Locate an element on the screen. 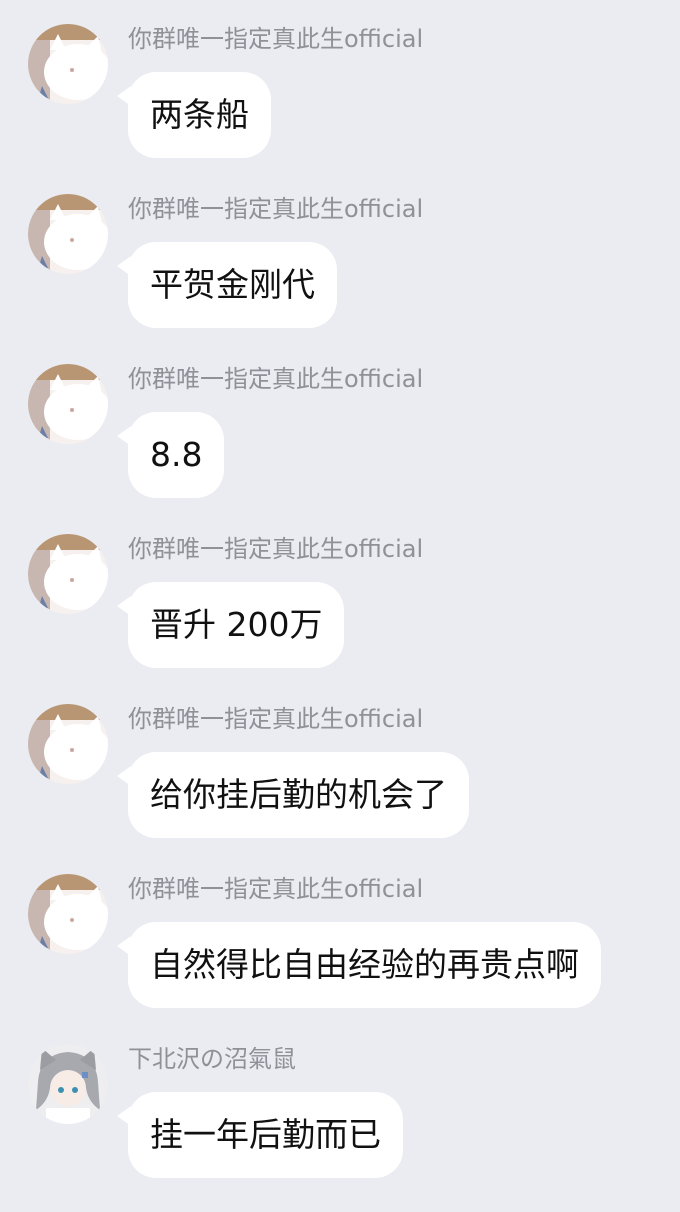 Image resolution: width=680 pixels, height=1212 pixels. chat-message: 你群唯一指定真此生official 平贺金刚代 is located at coordinates (340, 255).